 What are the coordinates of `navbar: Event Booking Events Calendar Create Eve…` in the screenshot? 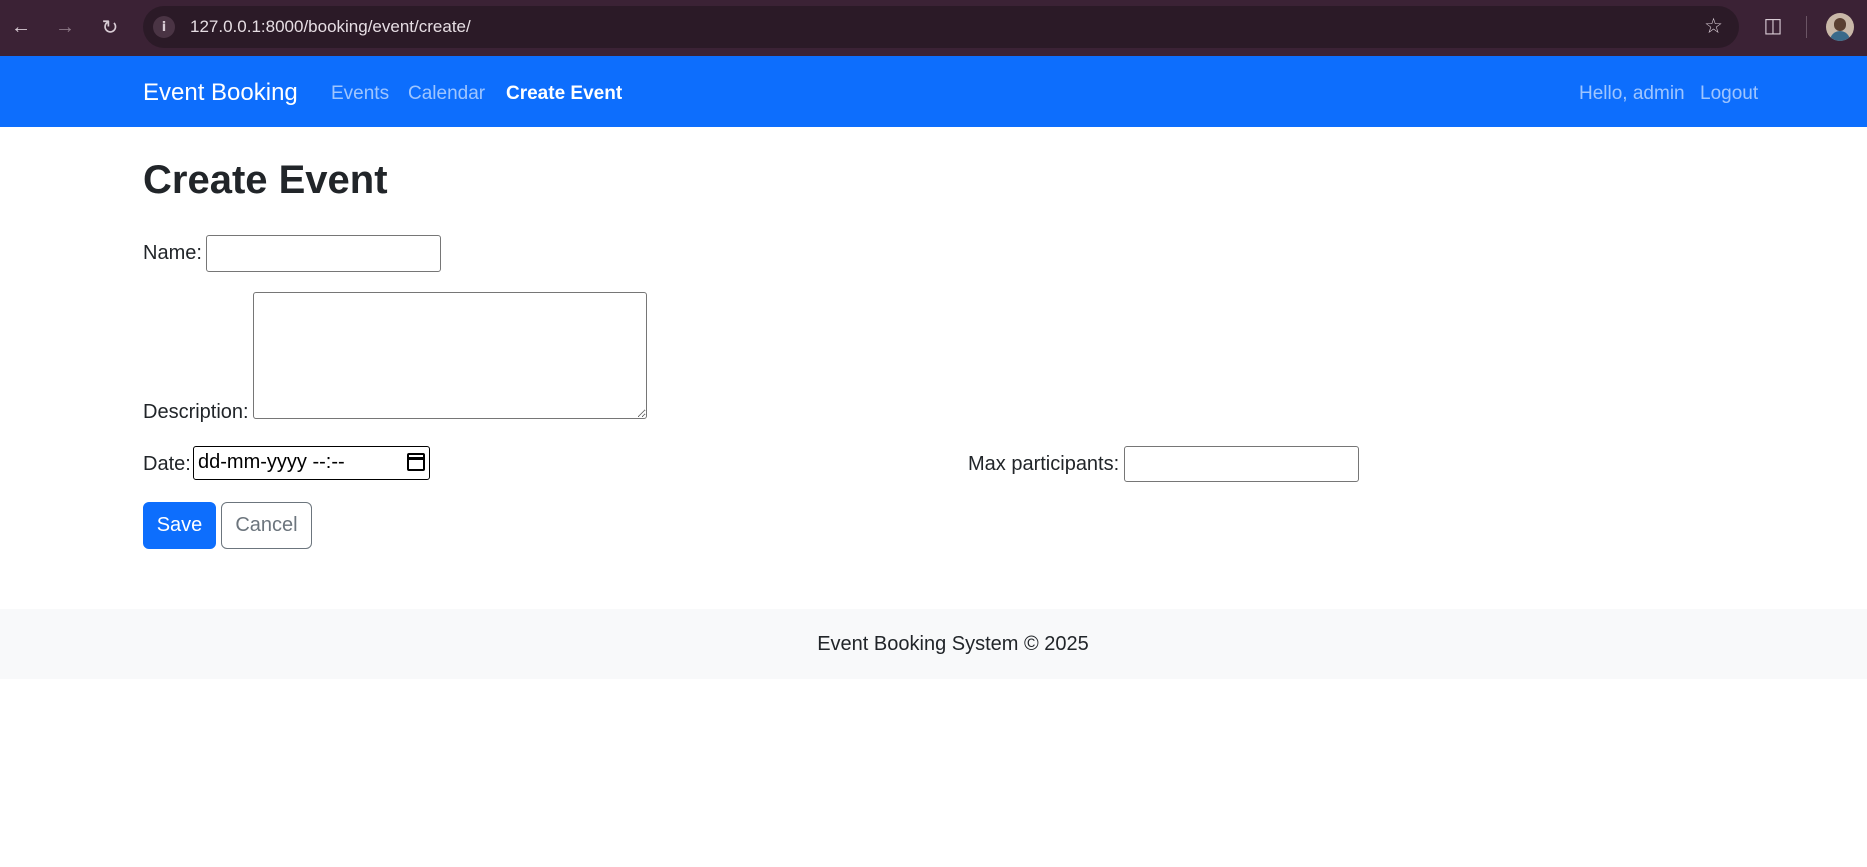 It's located at (933, 91).